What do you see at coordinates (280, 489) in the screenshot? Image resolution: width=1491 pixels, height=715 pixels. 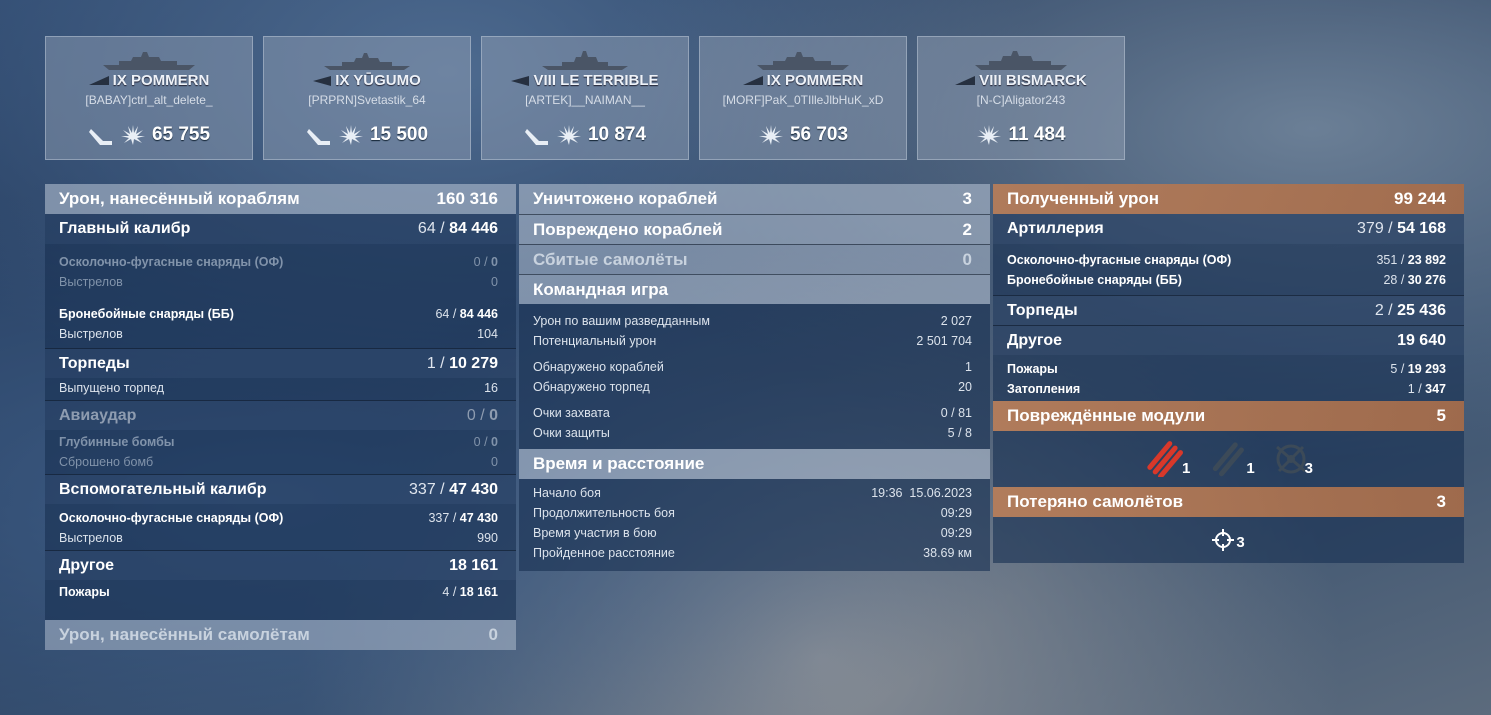 I see `secondary-battery-row: Вспомогательный калибр 337 / 47 430` at bounding box center [280, 489].